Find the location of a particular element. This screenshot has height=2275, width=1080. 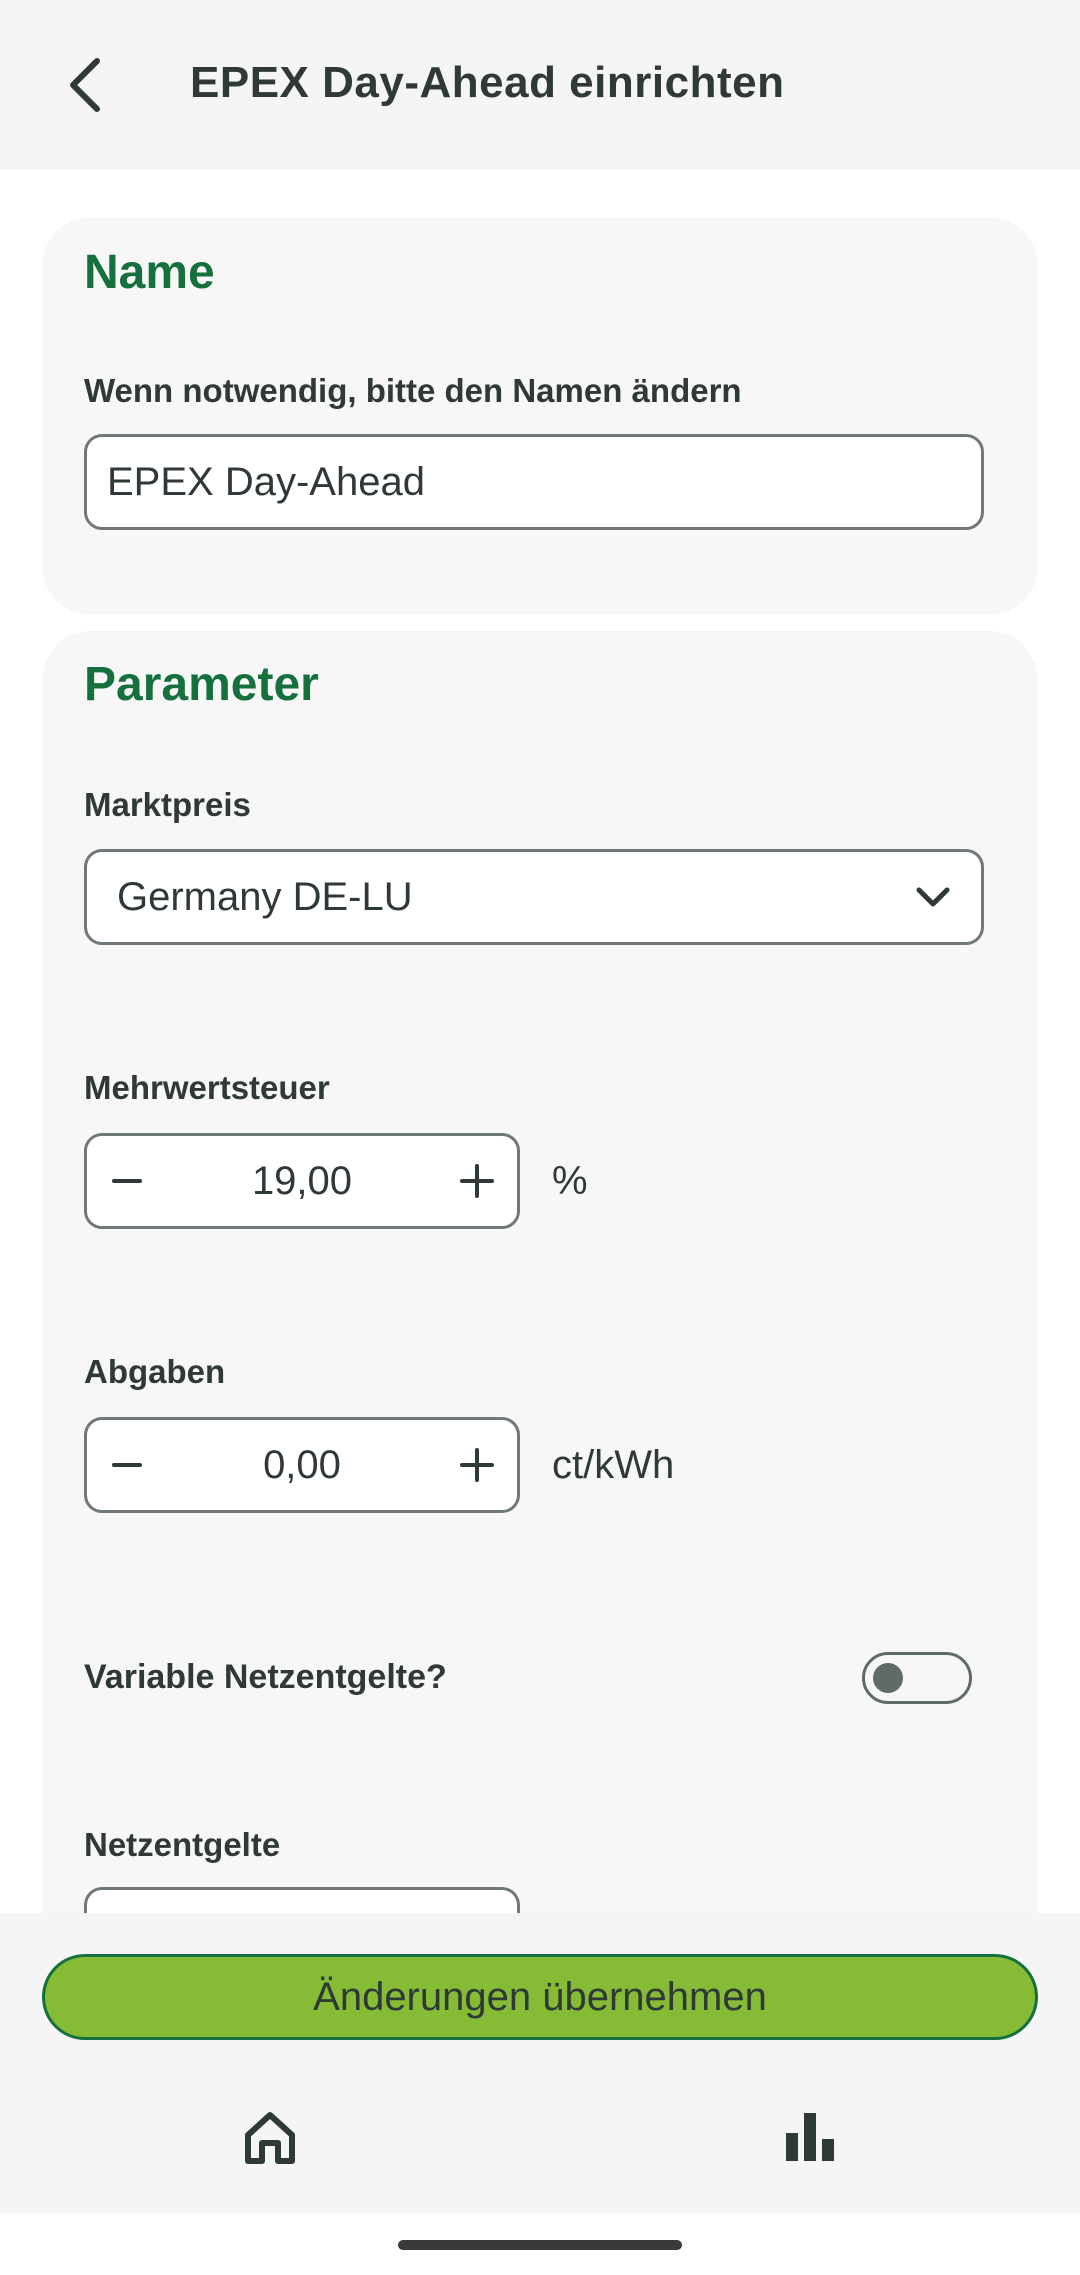

app-header: EPEX Day-Ahead einrichten is located at coordinates (540, 85).